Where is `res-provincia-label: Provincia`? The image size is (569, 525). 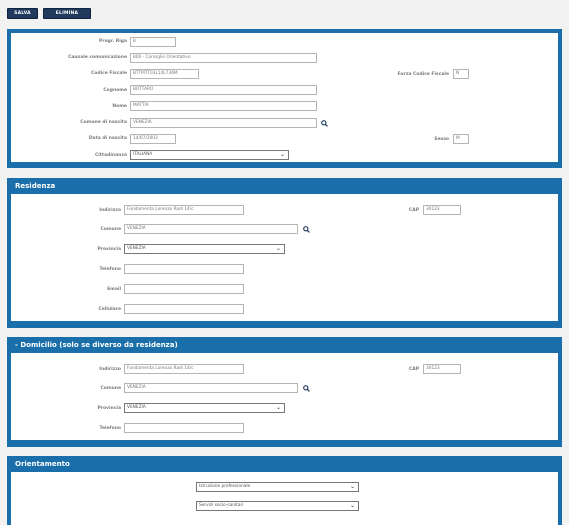
res-provincia-label: Provincia is located at coordinates (109, 249).